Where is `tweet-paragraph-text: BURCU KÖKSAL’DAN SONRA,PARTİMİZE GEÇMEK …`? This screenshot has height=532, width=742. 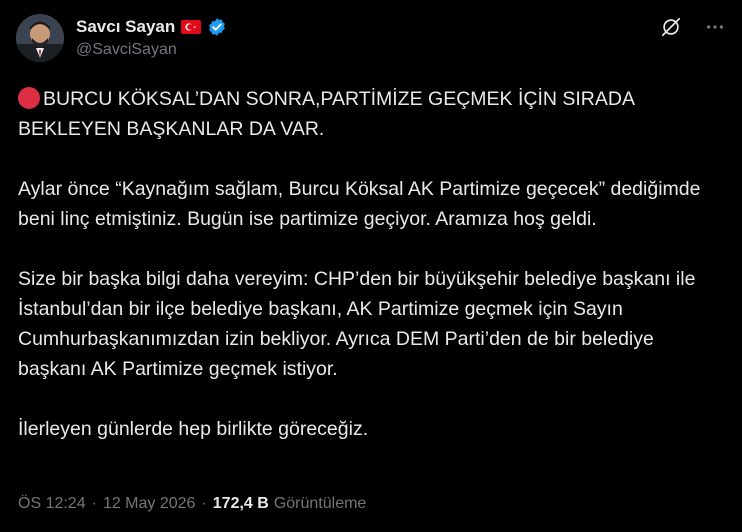 tweet-paragraph-text: BURCU KÖKSAL’DAN SONRA,PARTİMİZE GEÇMEK … is located at coordinates (329, 114).